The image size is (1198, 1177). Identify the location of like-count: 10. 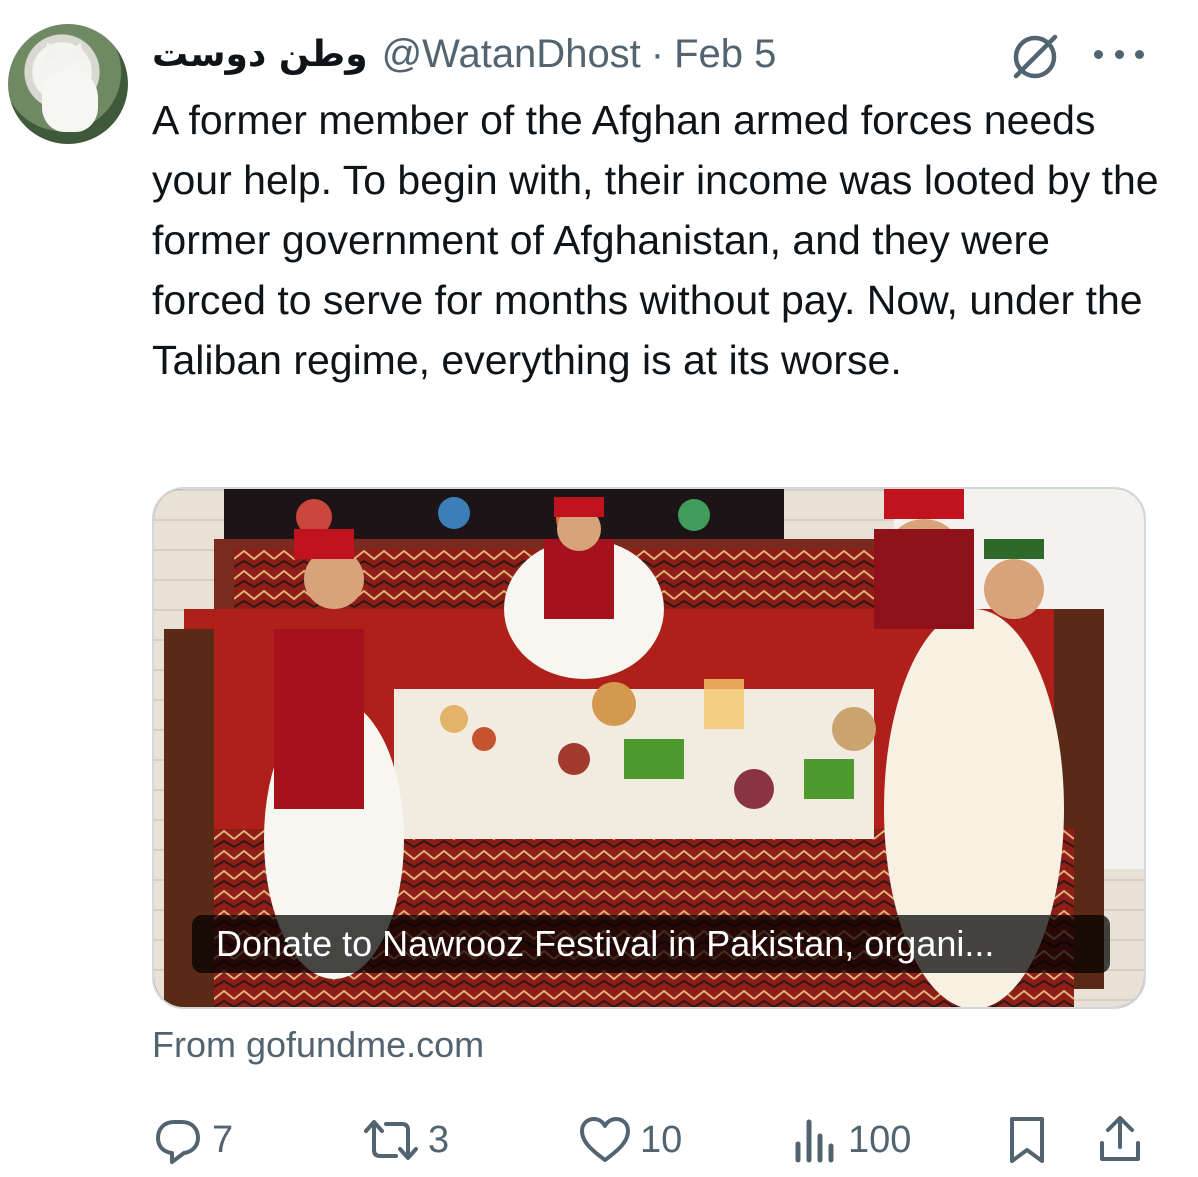
(661, 1139).